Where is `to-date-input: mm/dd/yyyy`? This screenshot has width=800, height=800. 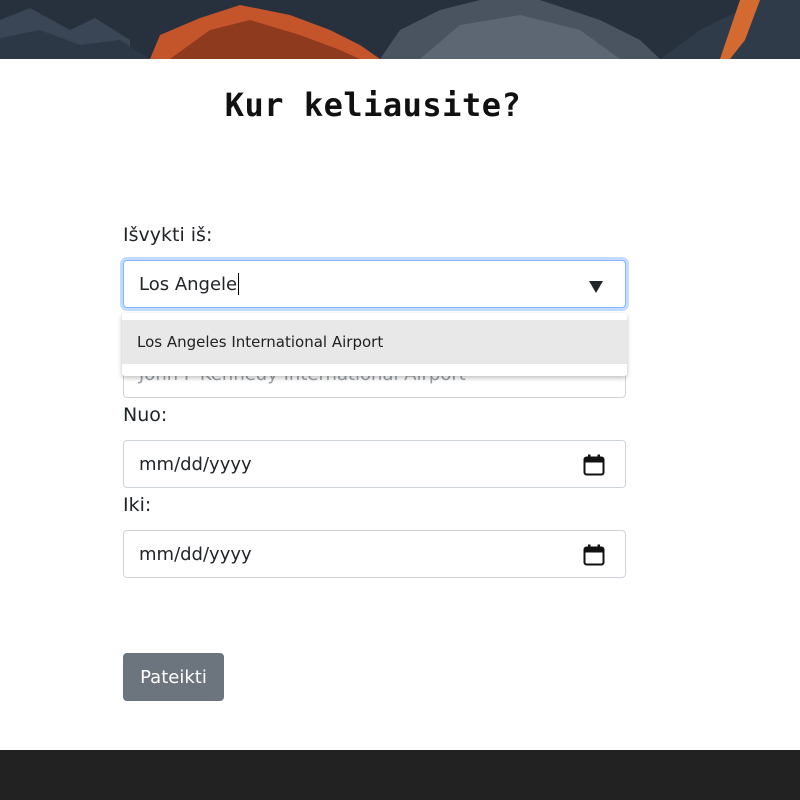 to-date-input: mm/dd/yyyy is located at coordinates (374, 554).